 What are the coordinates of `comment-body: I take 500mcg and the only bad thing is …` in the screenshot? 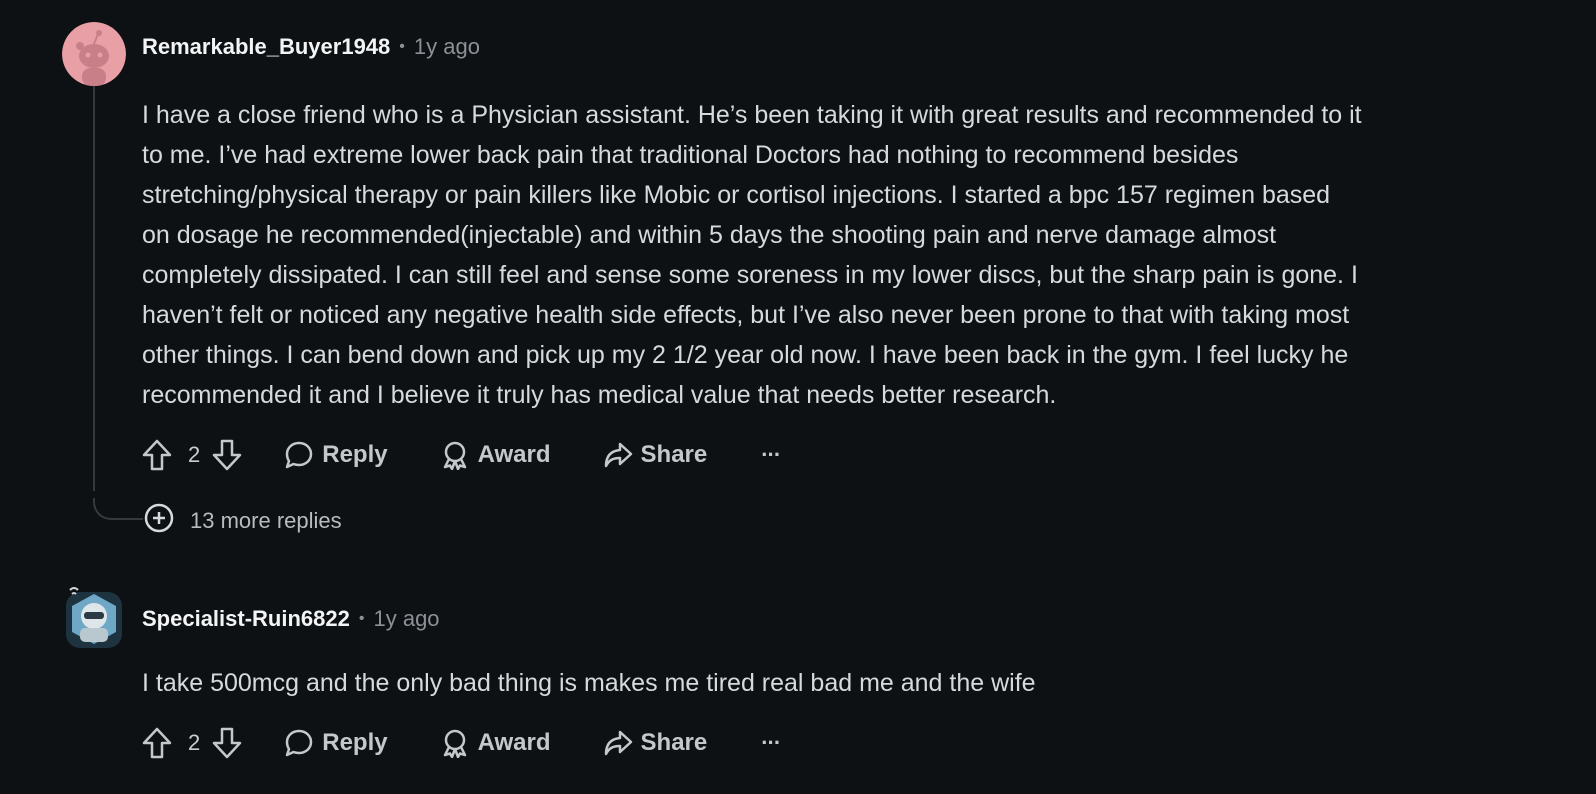 It's located at (827, 683).